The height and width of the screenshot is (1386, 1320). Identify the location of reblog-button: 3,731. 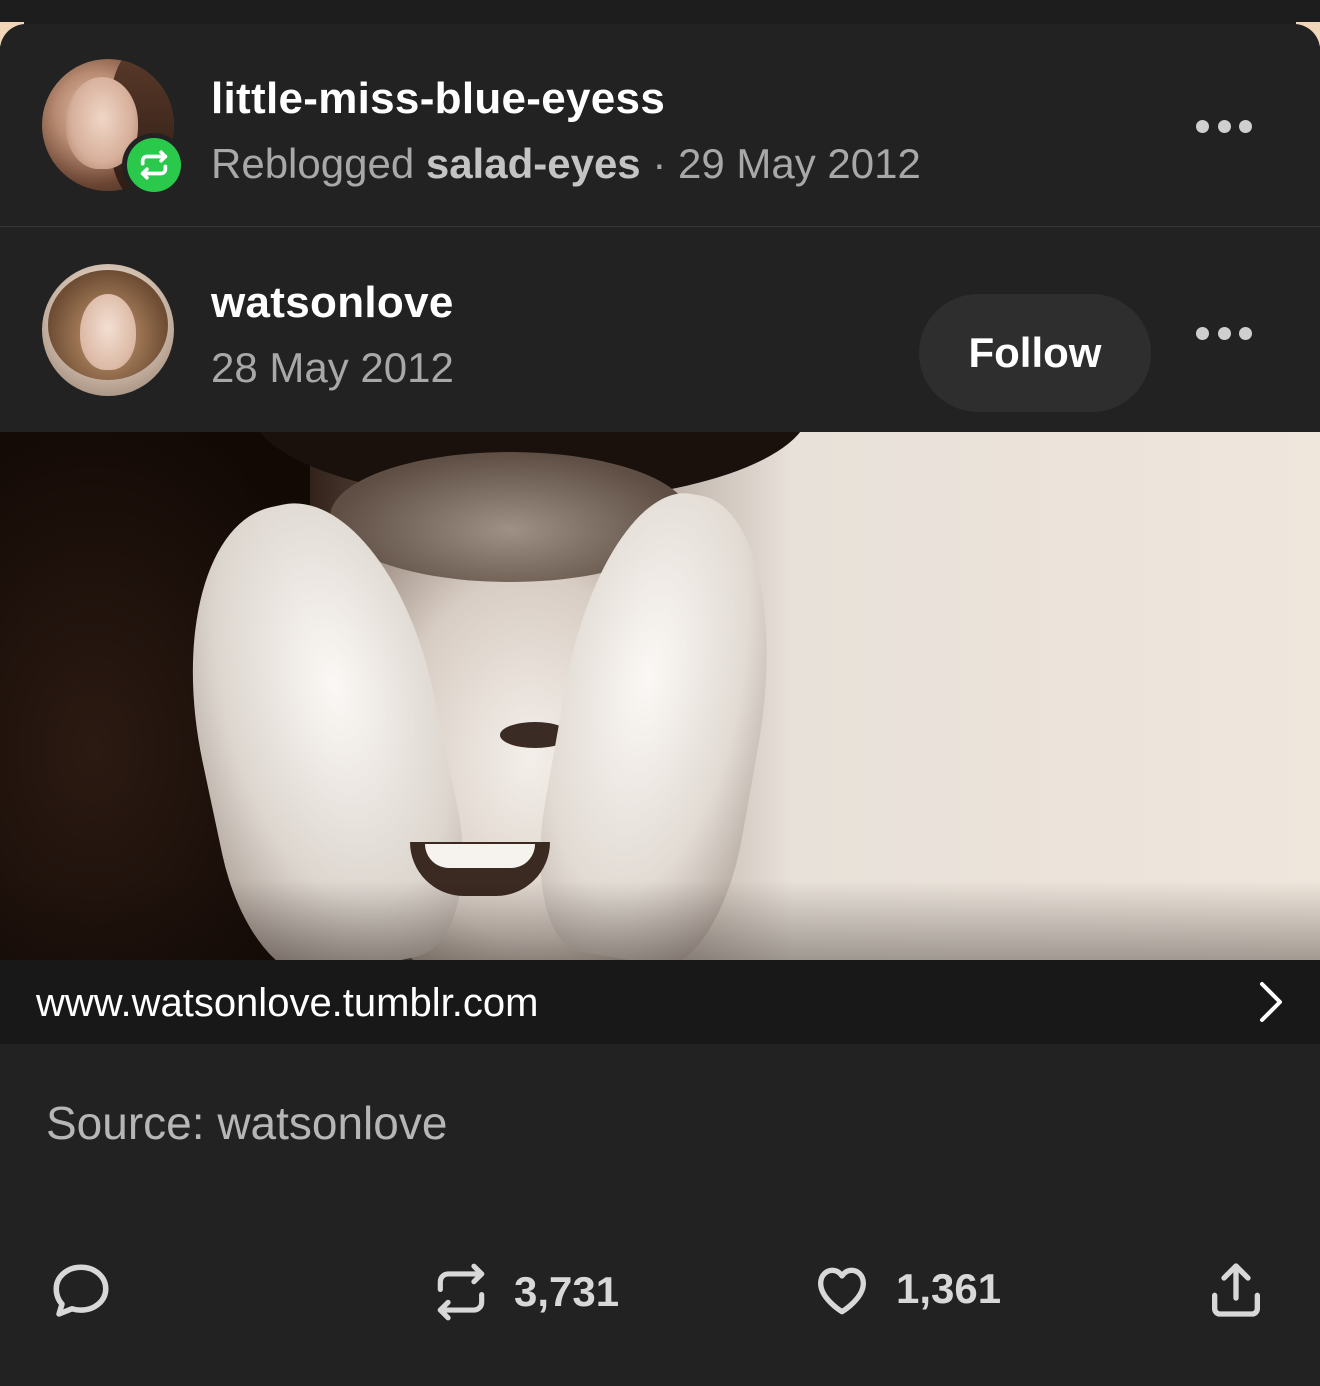
(524, 1292).